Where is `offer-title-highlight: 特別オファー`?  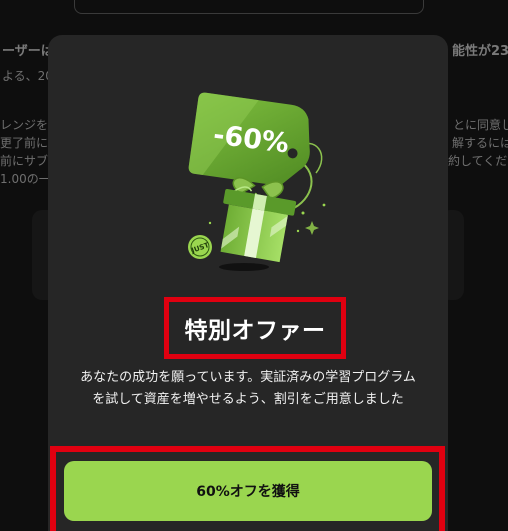
offer-title-highlight: 特別オファー is located at coordinates (255, 328).